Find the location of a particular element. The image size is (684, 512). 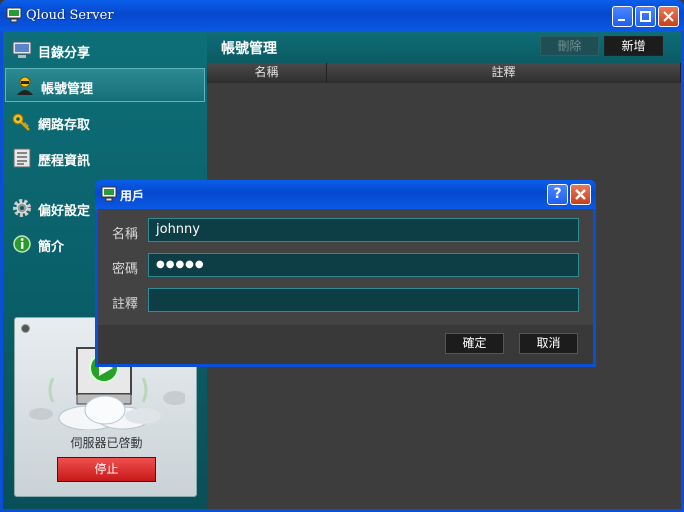

page-title: 帳號管理 is located at coordinates (249, 49).